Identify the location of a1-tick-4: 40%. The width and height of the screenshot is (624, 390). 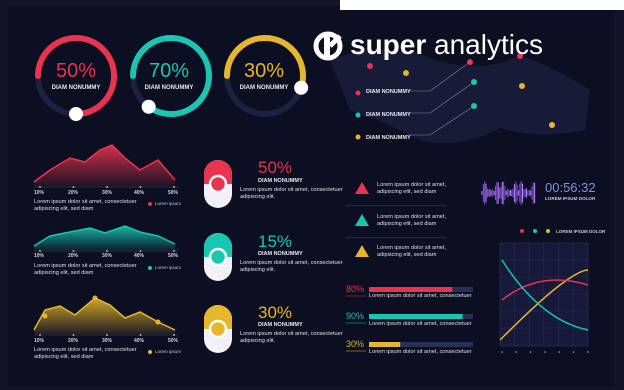
(139, 193).